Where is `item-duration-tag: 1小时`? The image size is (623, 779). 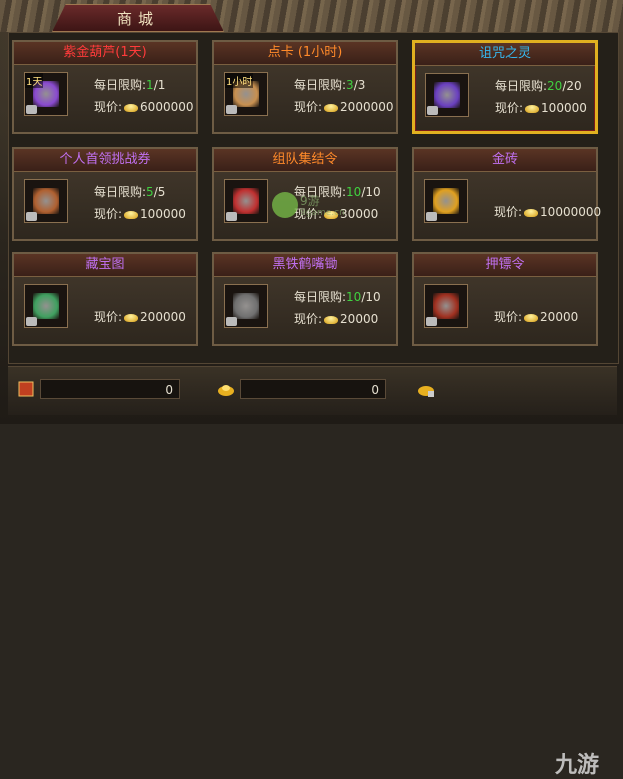 item-duration-tag: 1小时 is located at coordinates (239, 80).